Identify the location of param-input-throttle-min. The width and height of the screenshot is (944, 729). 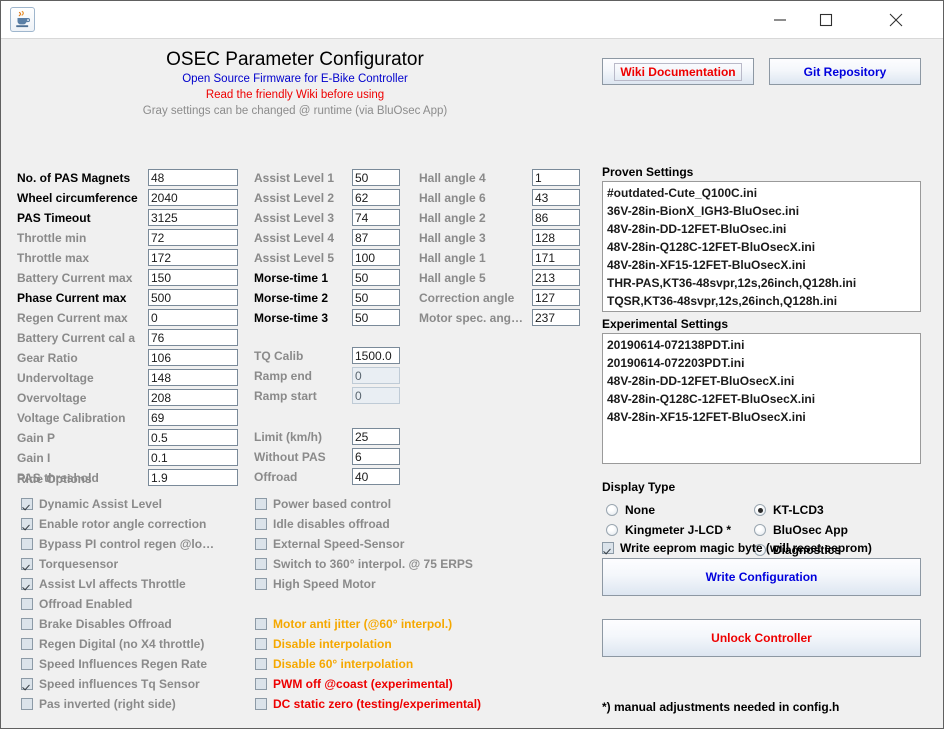
(193, 237).